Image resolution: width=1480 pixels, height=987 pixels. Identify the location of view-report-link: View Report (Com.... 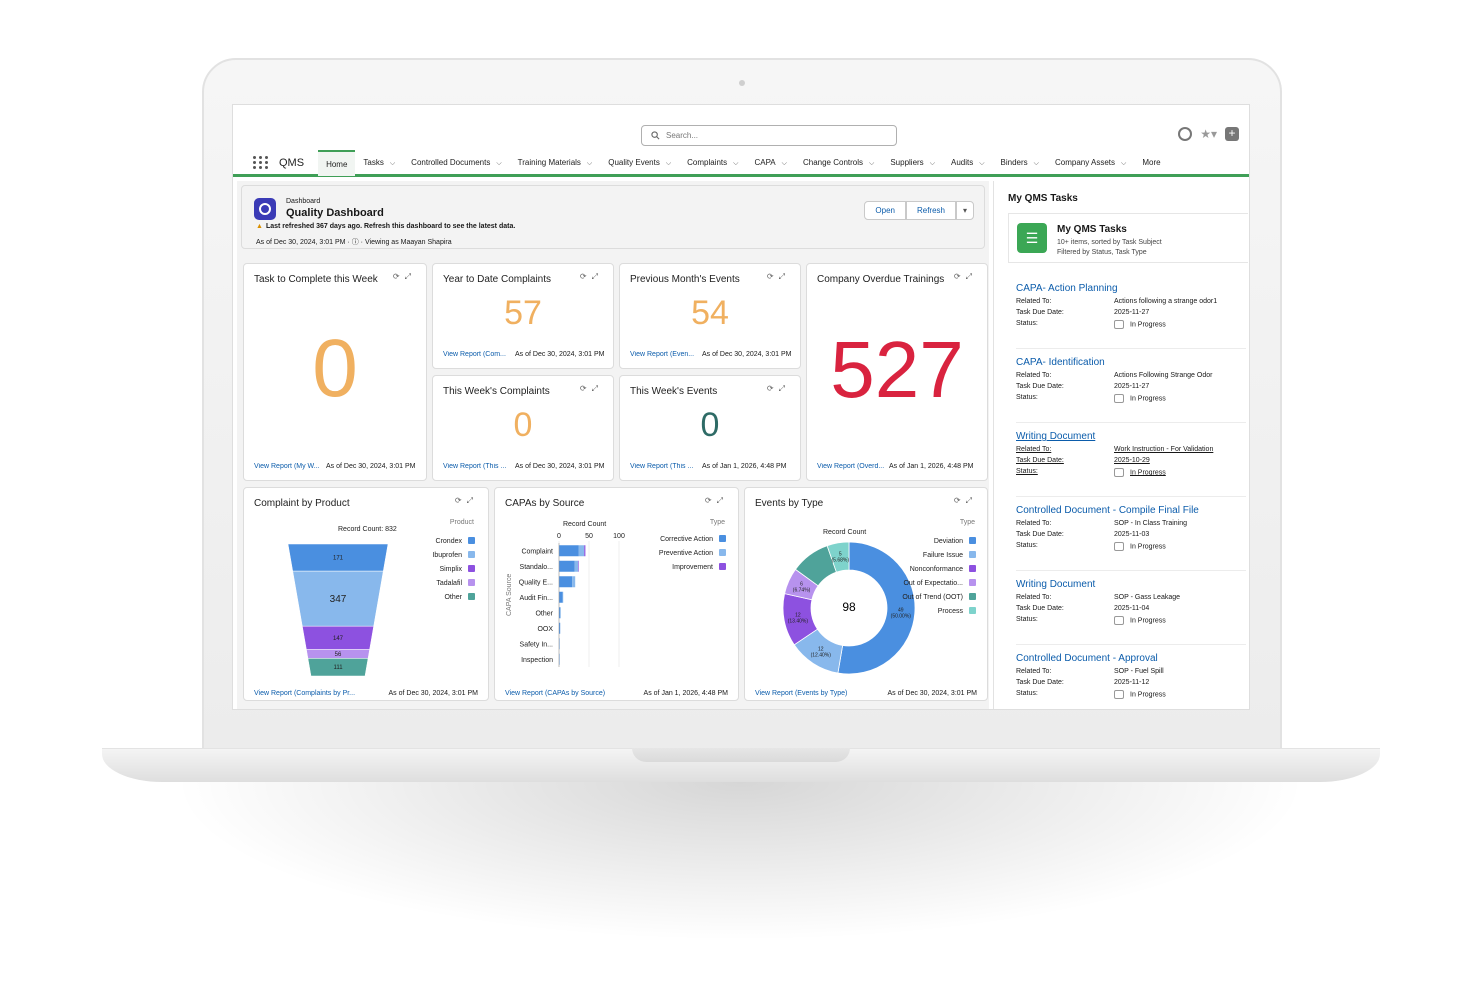
(478, 354).